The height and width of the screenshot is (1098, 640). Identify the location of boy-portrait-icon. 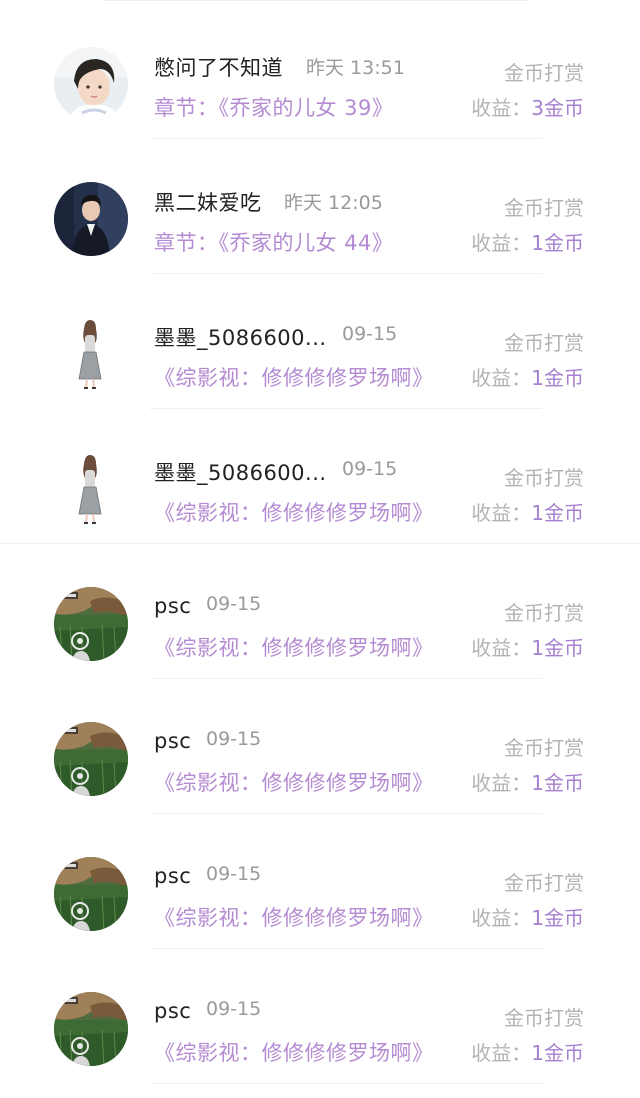
(91, 84).